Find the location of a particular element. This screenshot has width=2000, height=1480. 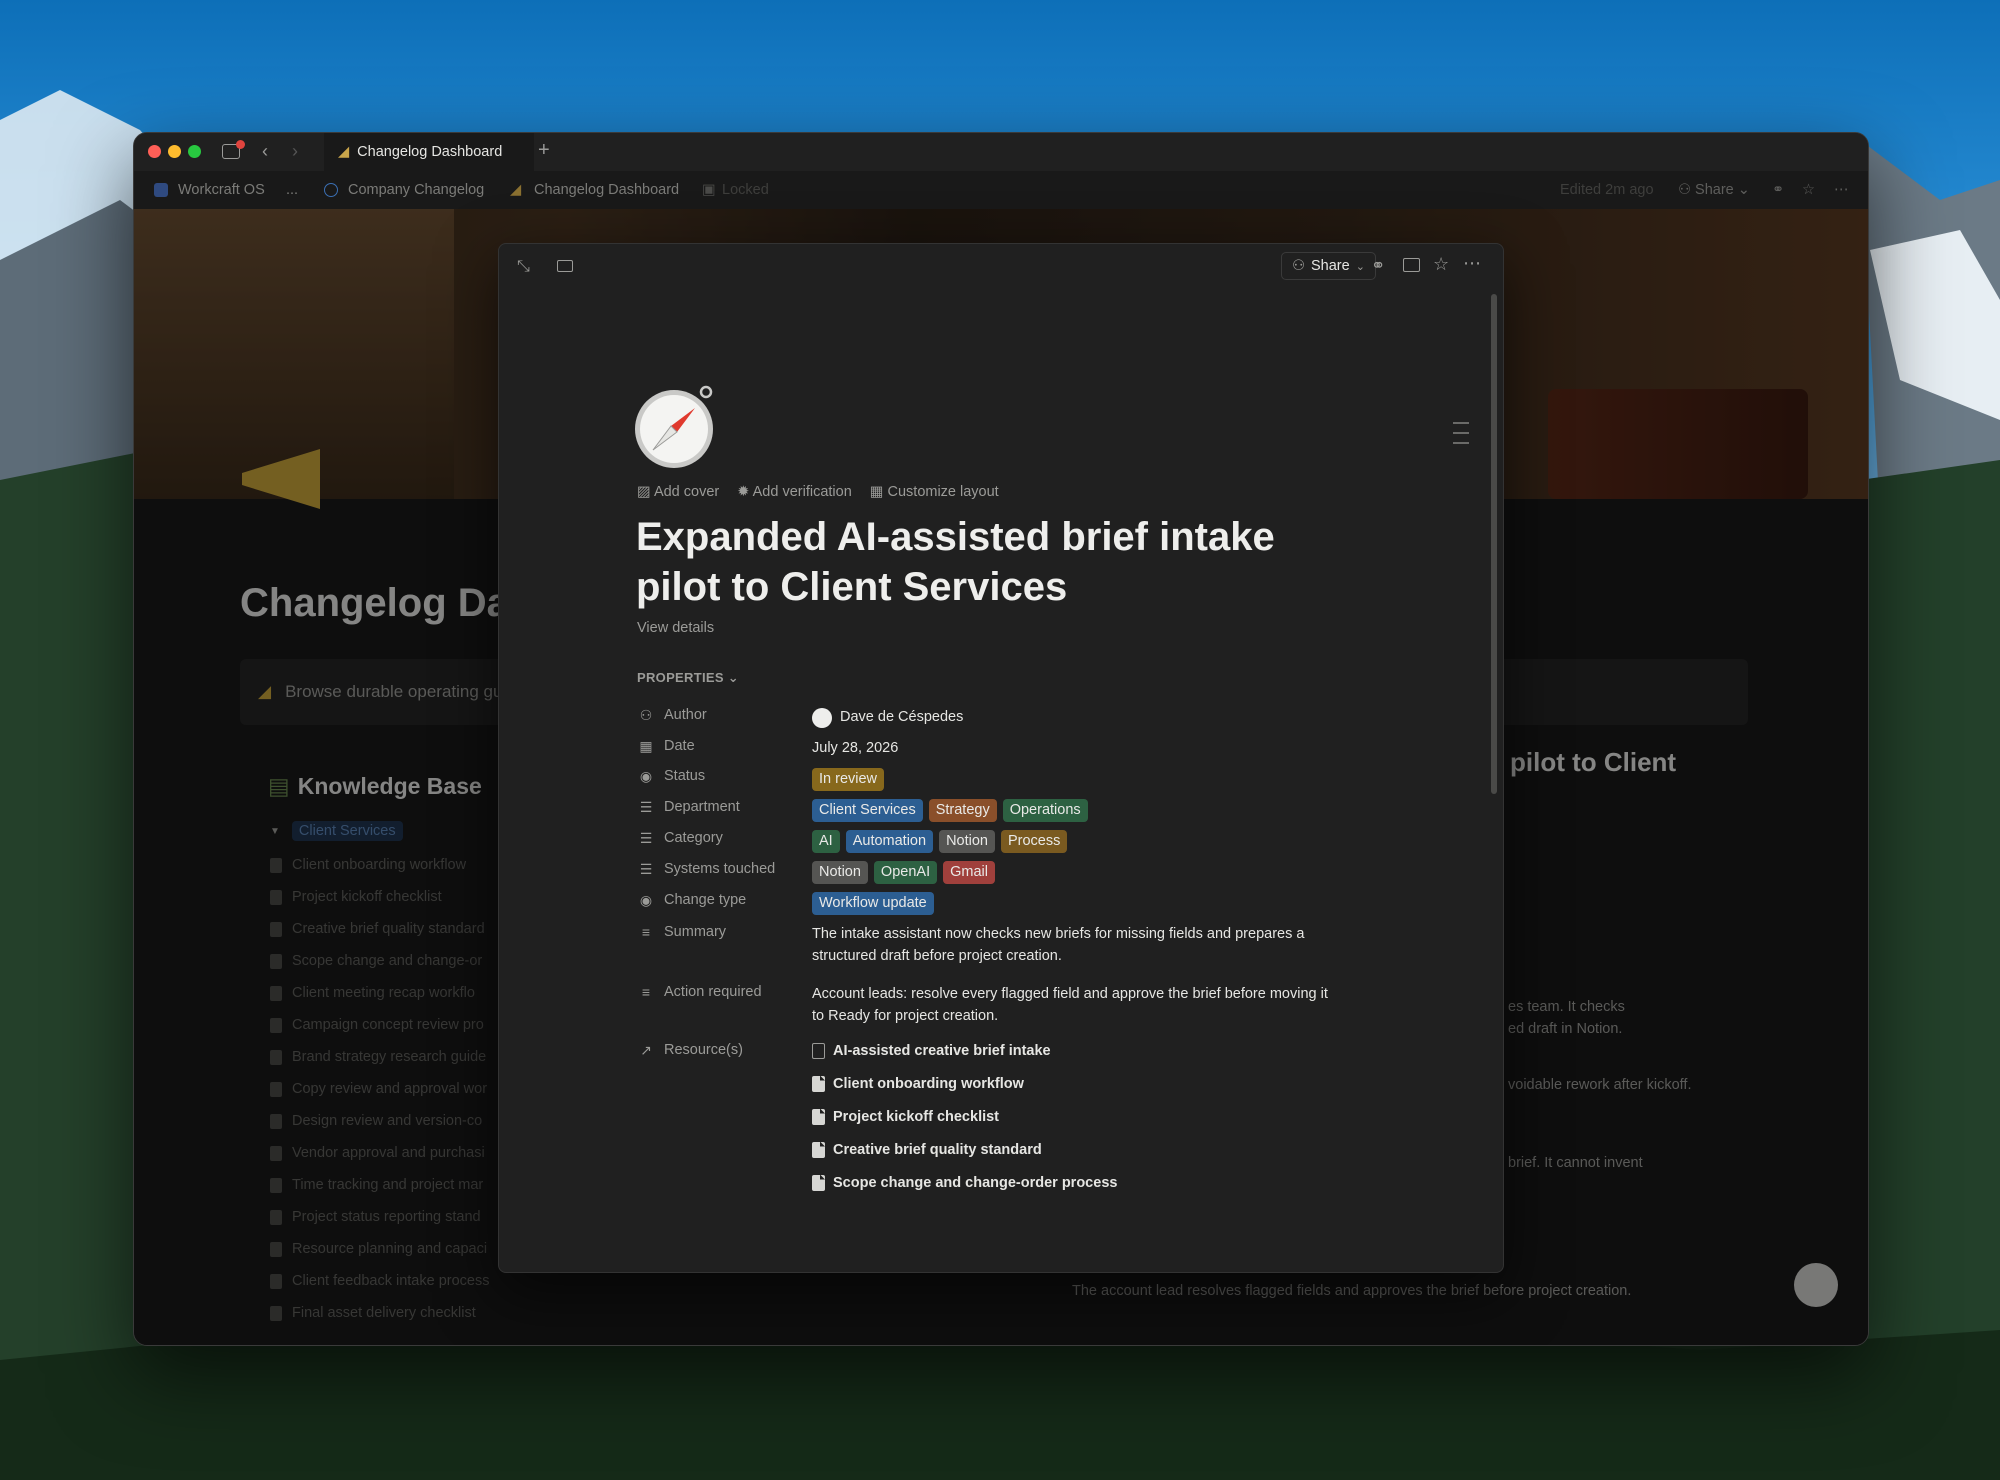

breadcrumb-company-changelog: Company Changelog is located at coordinates (416, 190).